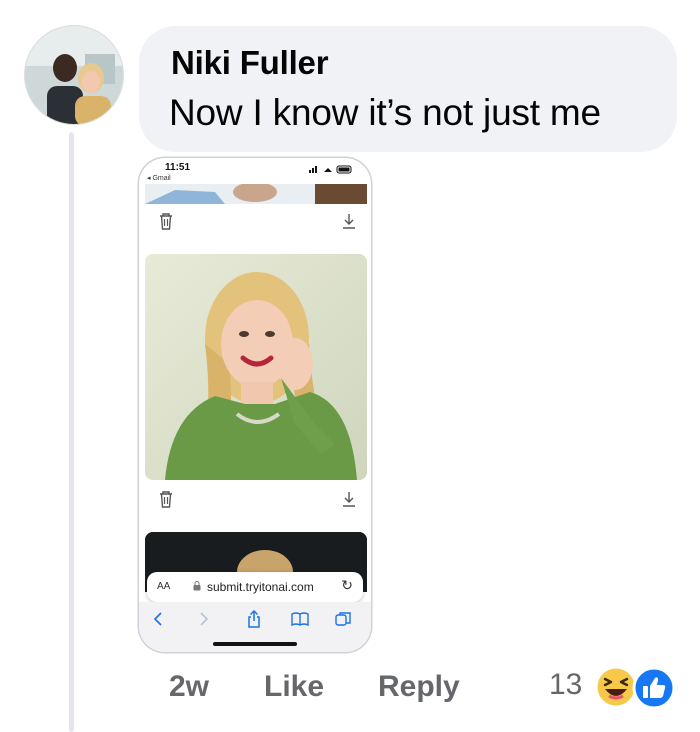 This screenshot has height=732, width=700. What do you see at coordinates (158, 621) in the screenshot?
I see `back-icon` at bounding box center [158, 621].